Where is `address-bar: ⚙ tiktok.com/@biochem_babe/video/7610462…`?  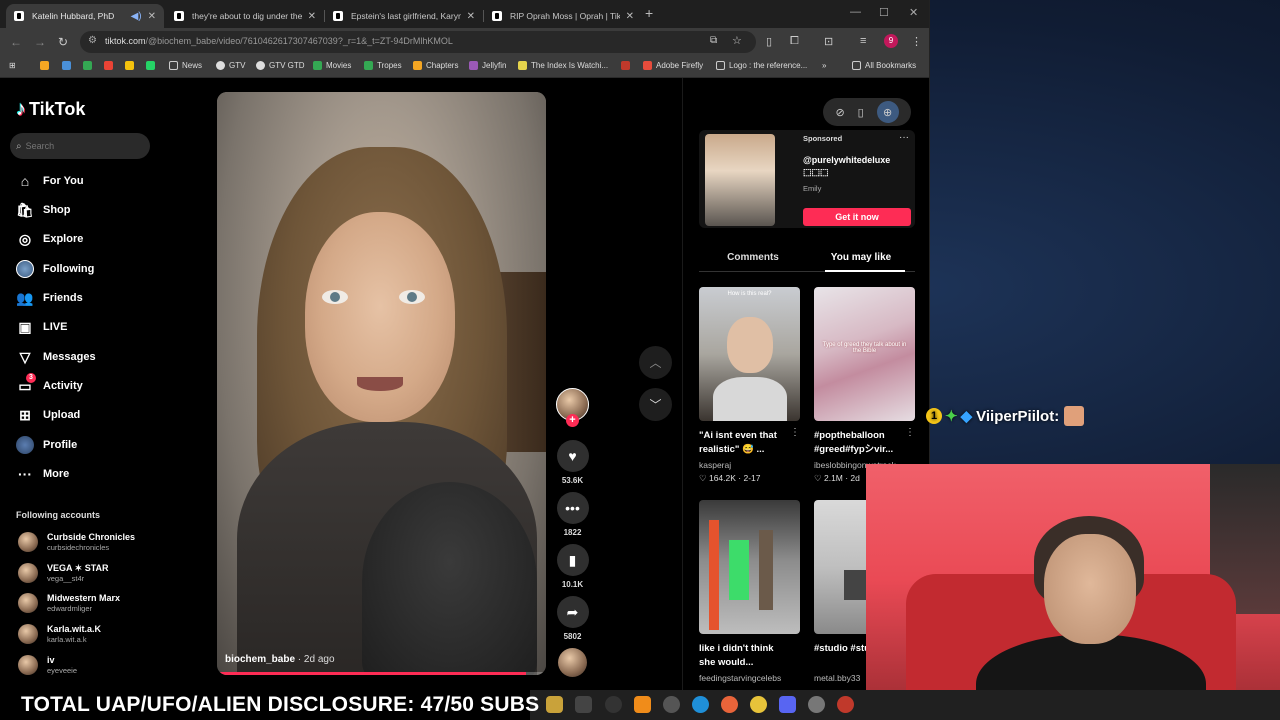 address-bar: ⚙ tiktok.com/@biochem_babe/video/7610462… is located at coordinates (418, 42).